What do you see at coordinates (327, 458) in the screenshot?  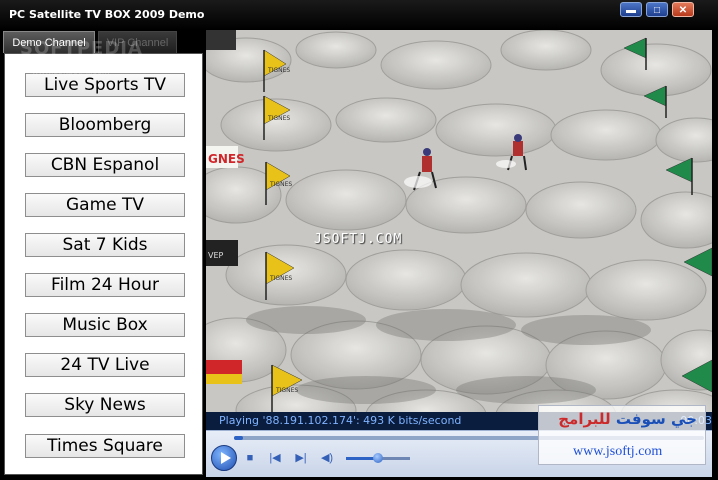 I see `volume-icon: ◀)` at bounding box center [327, 458].